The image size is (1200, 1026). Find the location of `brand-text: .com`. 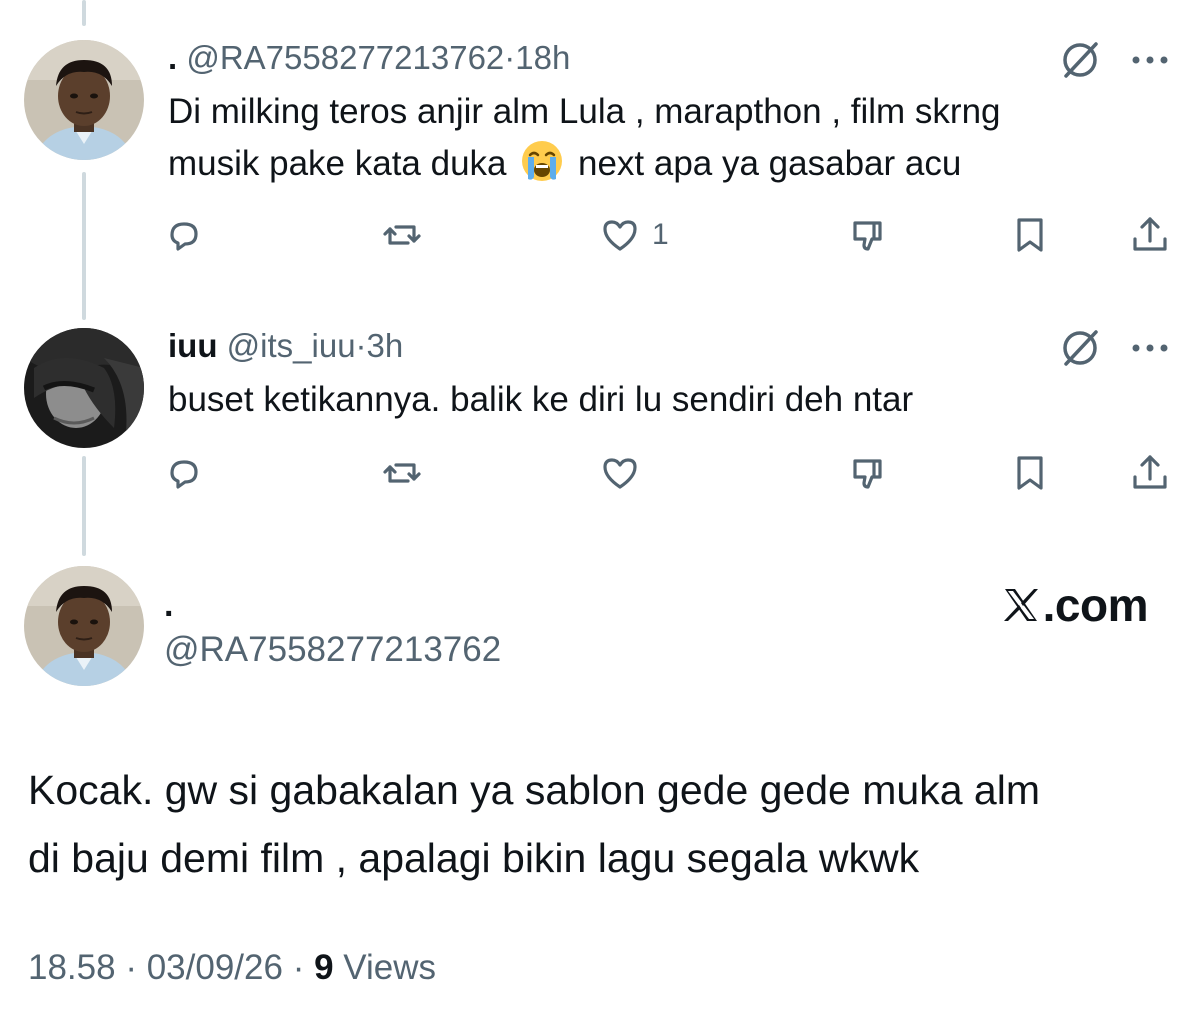

brand-text: .com is located at coordinates (1095, 605).